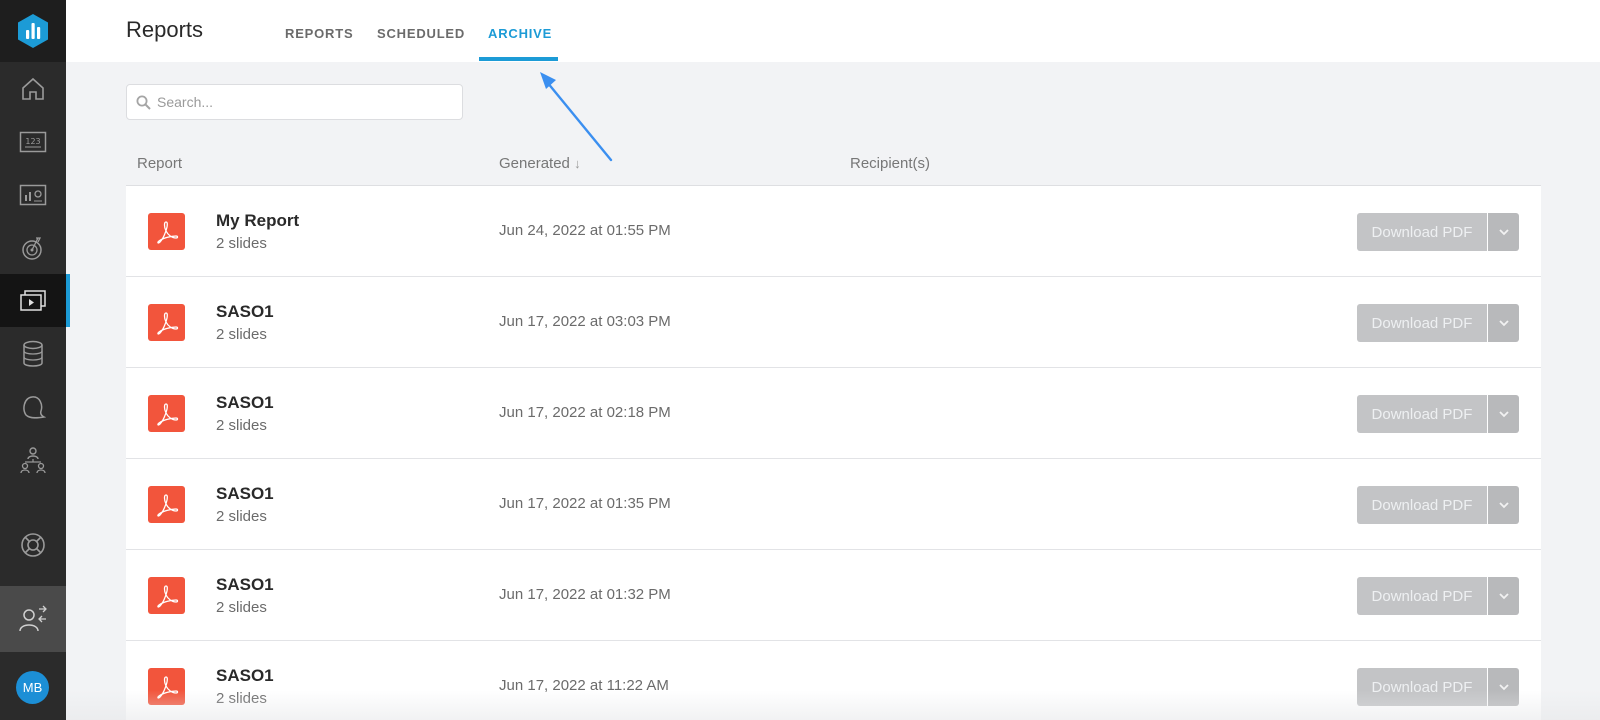  What do you see at coordinates (890, 163) in the screenshot?
I see `column-header-recipients: Recipient(s)` at bounding box center [890, 163].